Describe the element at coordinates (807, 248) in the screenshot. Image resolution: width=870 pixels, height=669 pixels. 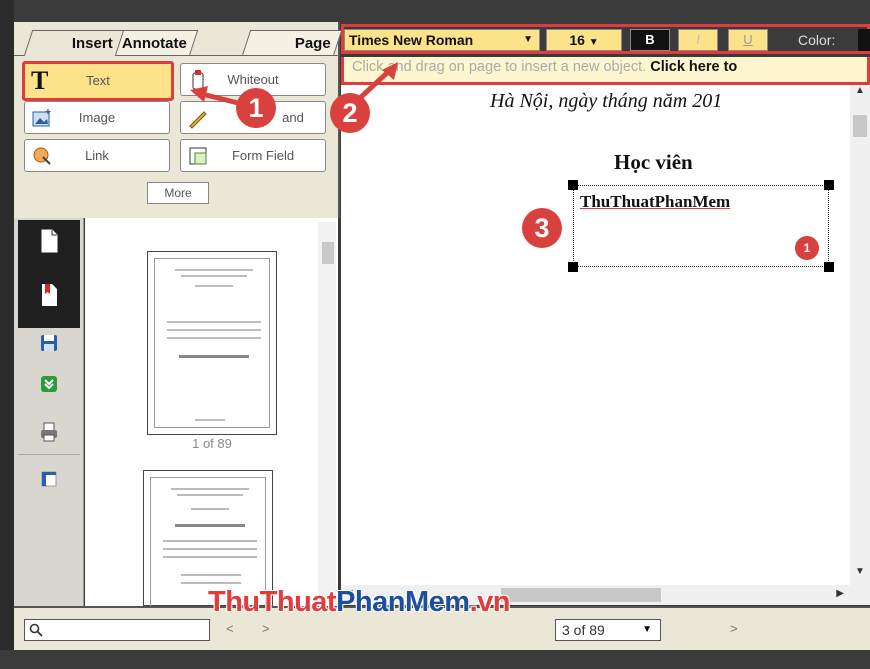
I see `annotation-count-badge: 1` at that location.